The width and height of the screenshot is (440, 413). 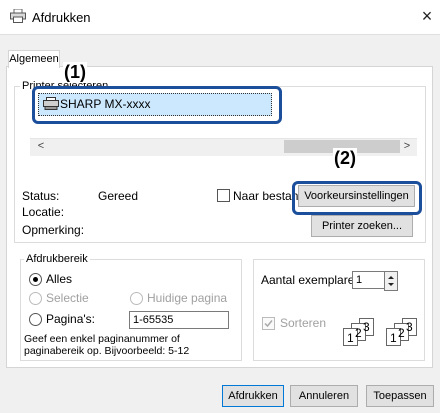 What do you see at coordinates (18, 15) in the screenshot?
I see `printer-icon` at bounding box center [18, 15].